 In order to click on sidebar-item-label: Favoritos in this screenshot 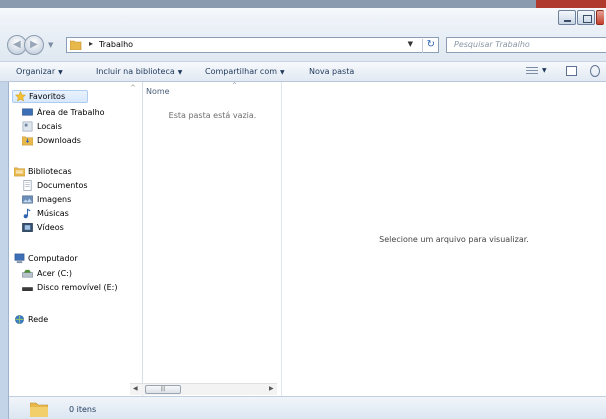, I will do `click(47, 96)`.